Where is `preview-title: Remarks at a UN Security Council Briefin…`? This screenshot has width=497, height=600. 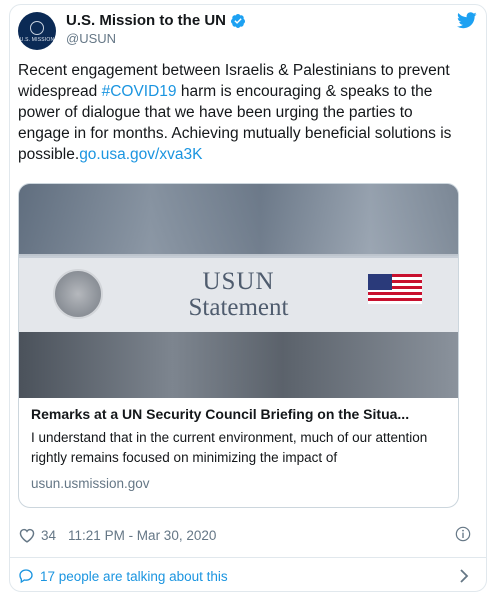
preview-title: Remarks at a UN Security Council Briefin… is located at coordinates (240, 414).